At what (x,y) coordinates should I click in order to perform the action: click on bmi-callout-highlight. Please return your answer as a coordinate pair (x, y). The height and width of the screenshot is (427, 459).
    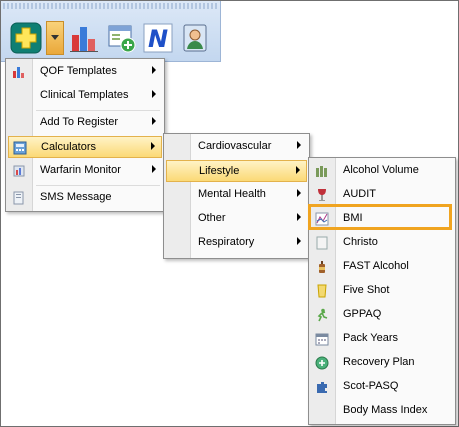
    Looking at the image, I should click on (380, 217).